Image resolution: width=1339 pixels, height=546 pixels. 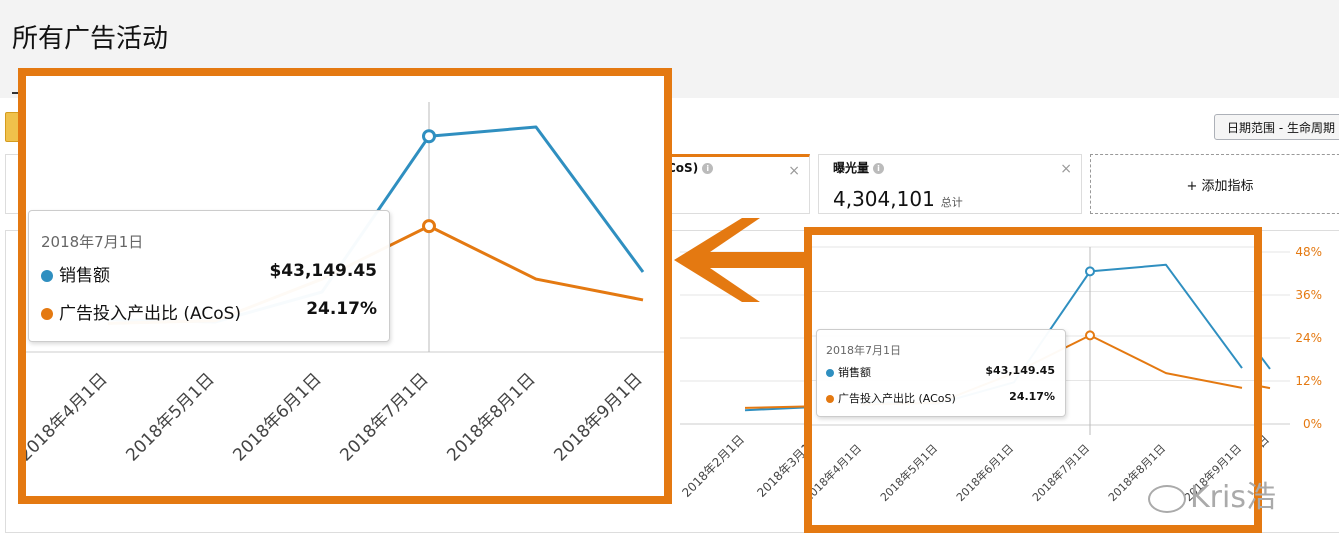 I want to click on watermark-text: Kris浩, so click(x=1233, y=497).